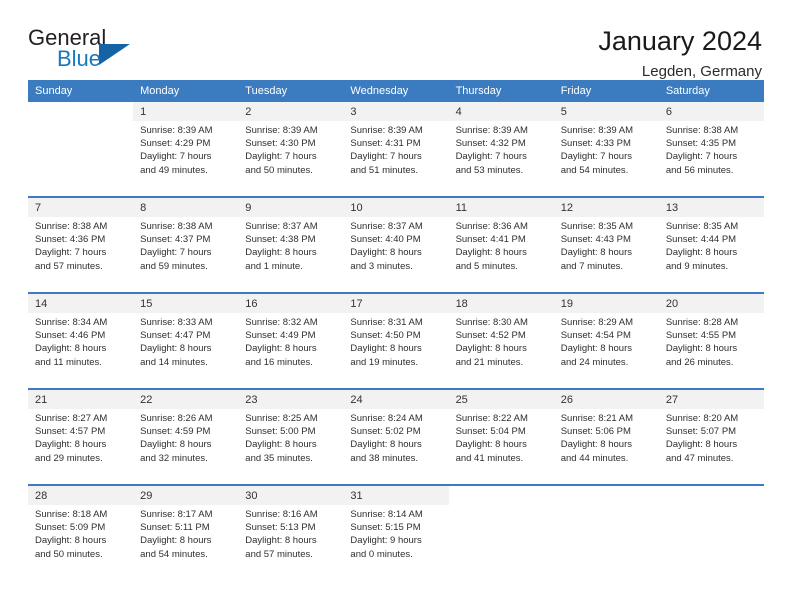 Image resolution: width=792 pixels, height=612 pixels. Describe the element at coordinates (491, 322) in the screenshot. I see `day-info-line: Sunrise: 8:30 AM` at that location.